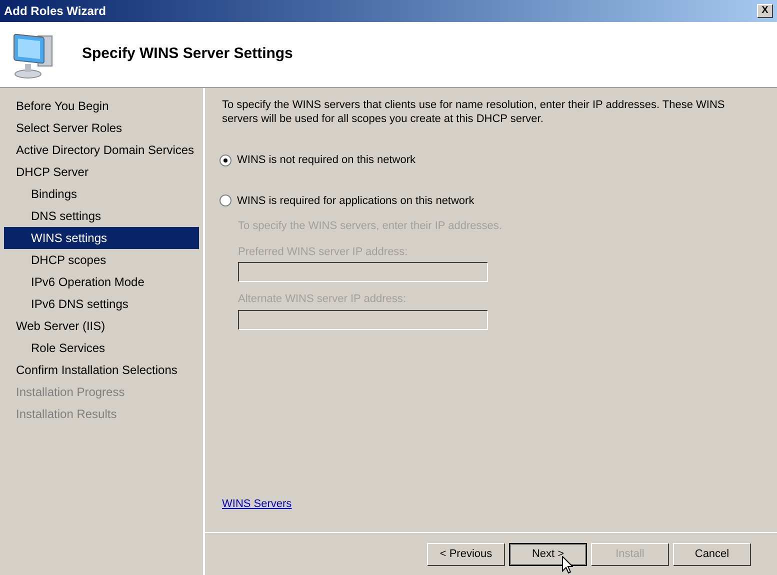  Describe the element at coordinates (101, 304) in the screenshot. I see `sidebar-item: IPv6 DNS settings` at that location.